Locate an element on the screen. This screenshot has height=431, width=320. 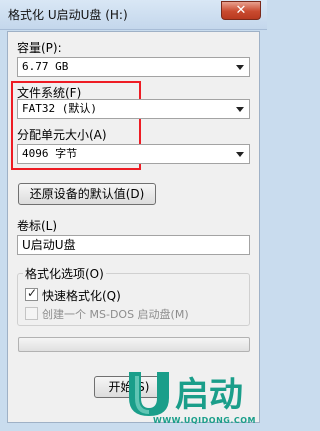
msdos-startup-checkbox is located at coordinates (31, 313).